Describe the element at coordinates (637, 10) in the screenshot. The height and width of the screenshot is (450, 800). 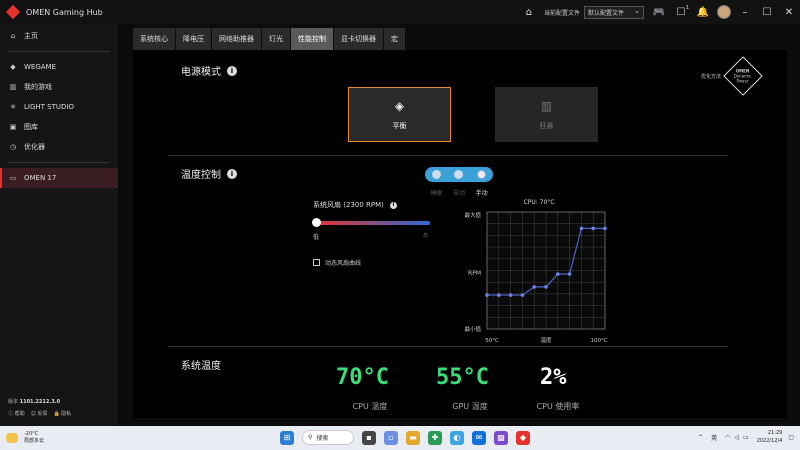
I see `chevron-down-icon: ⌄` at that location.